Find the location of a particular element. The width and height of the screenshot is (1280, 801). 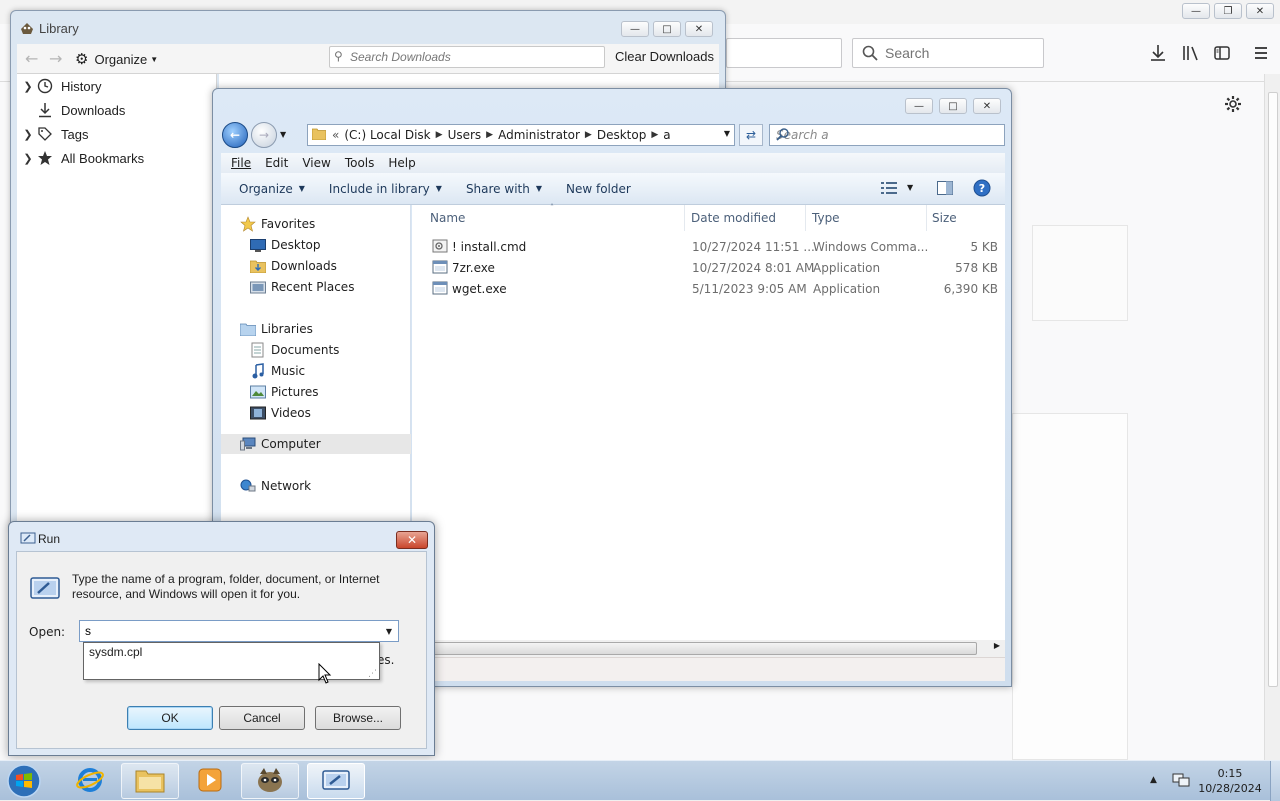

ok-button: OK is located at coordinates (170, 718).